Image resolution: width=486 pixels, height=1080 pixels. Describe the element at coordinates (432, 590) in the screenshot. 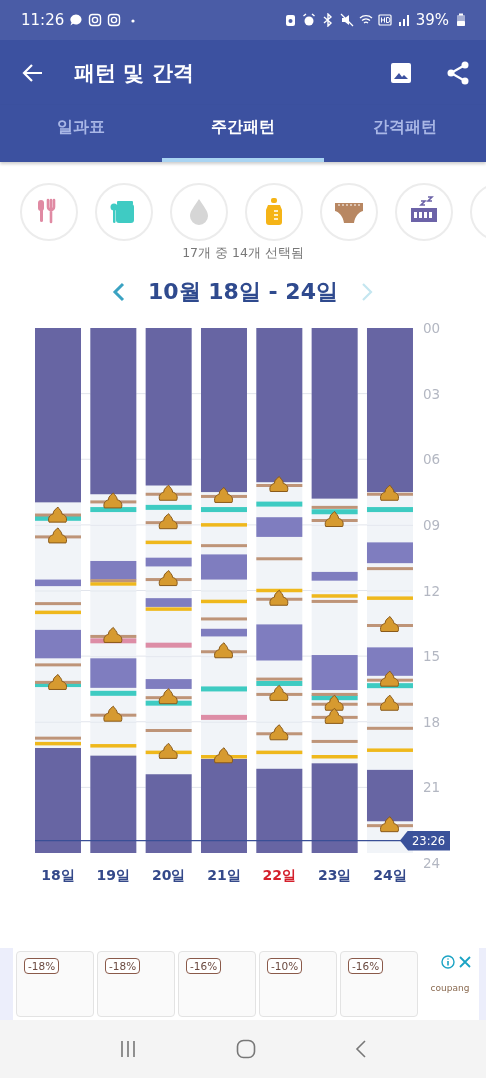

I see `hour-label: 12` at that location.